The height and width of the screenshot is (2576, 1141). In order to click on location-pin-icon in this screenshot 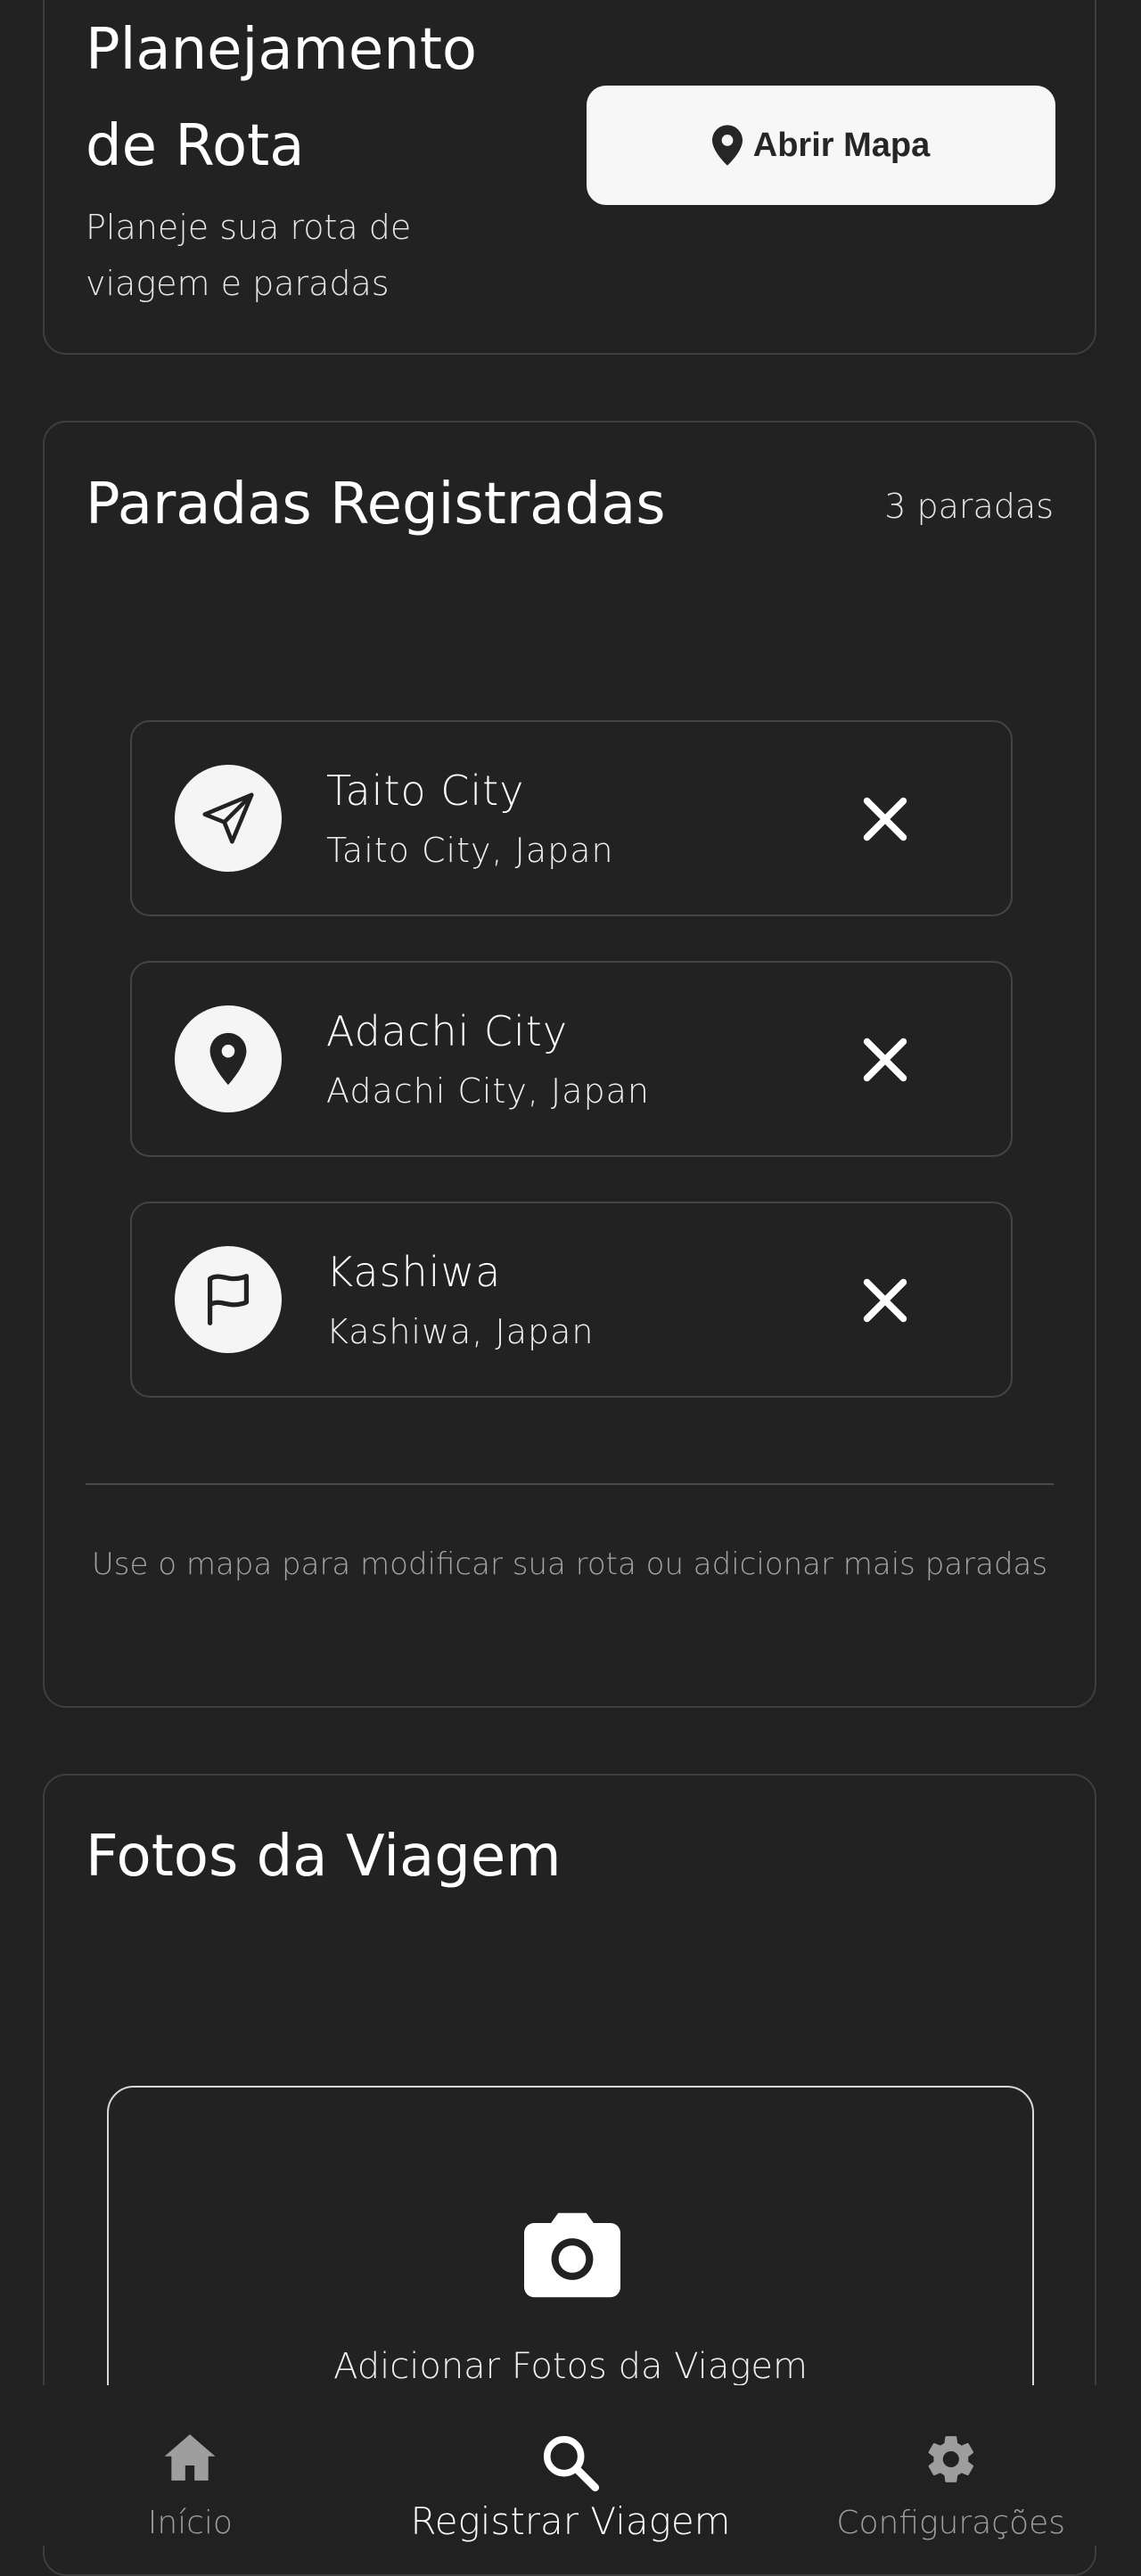, I will do `click(228, 1059)`.